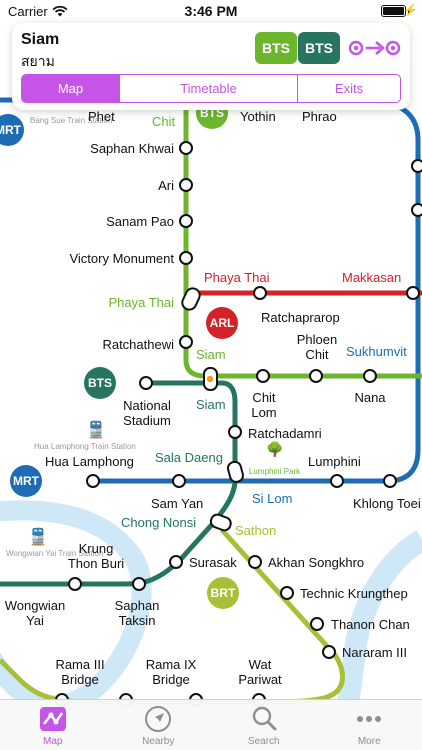 This screenshot has height=750, width=422. I want to click on station-saphan-taksin: Saphan Taksin, so click(137, 613).